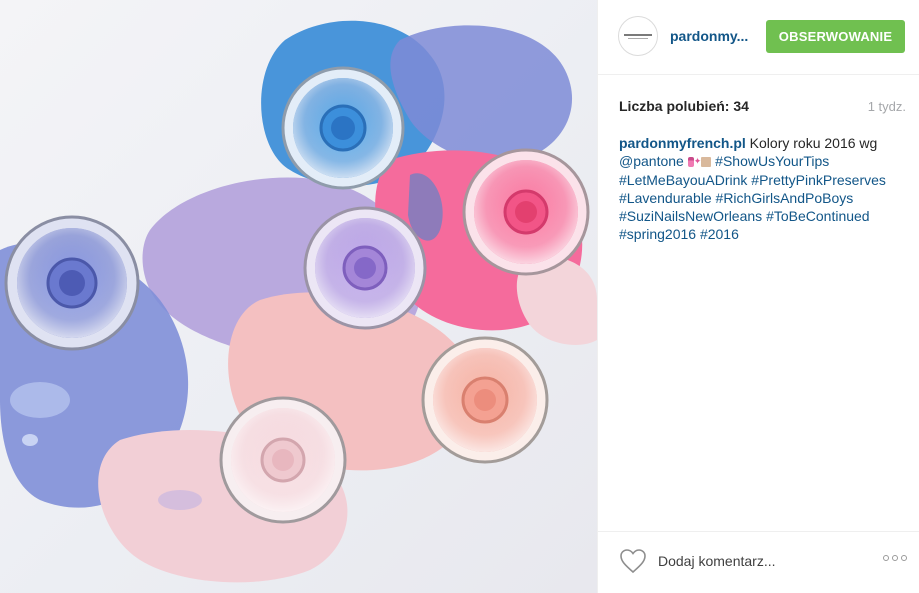 Image resolution: width=919 pixels, height=593 pixels. I want to click on blue-bottle, so click(343, 128).